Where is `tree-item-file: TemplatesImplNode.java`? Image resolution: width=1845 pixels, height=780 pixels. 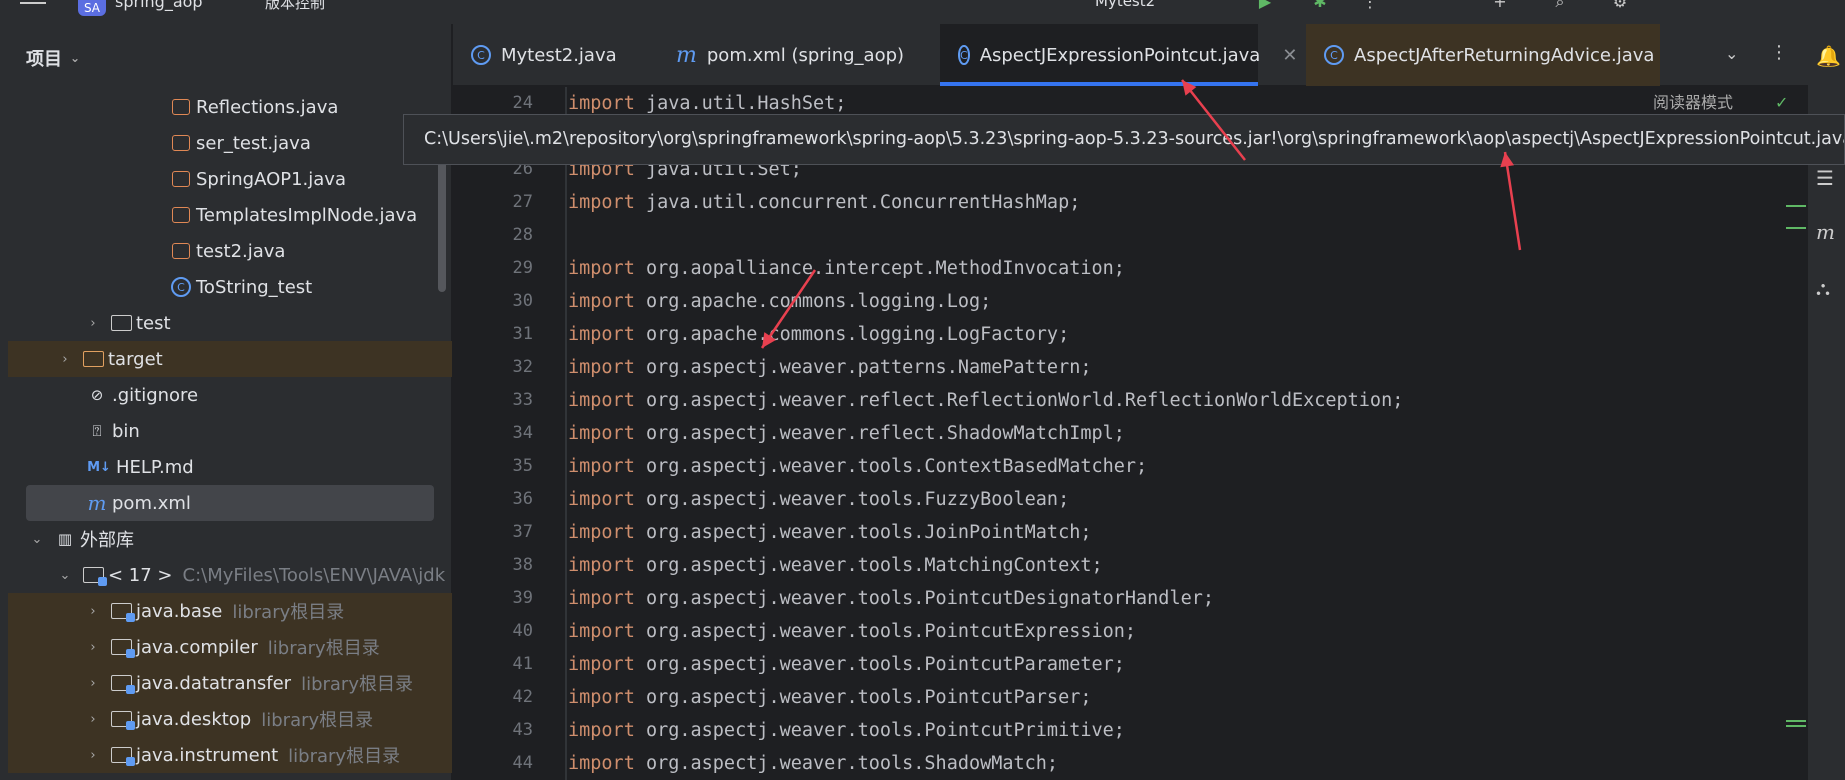
tree-item-file: TemplatesImplNode.java is located at coordinates (230, 215).